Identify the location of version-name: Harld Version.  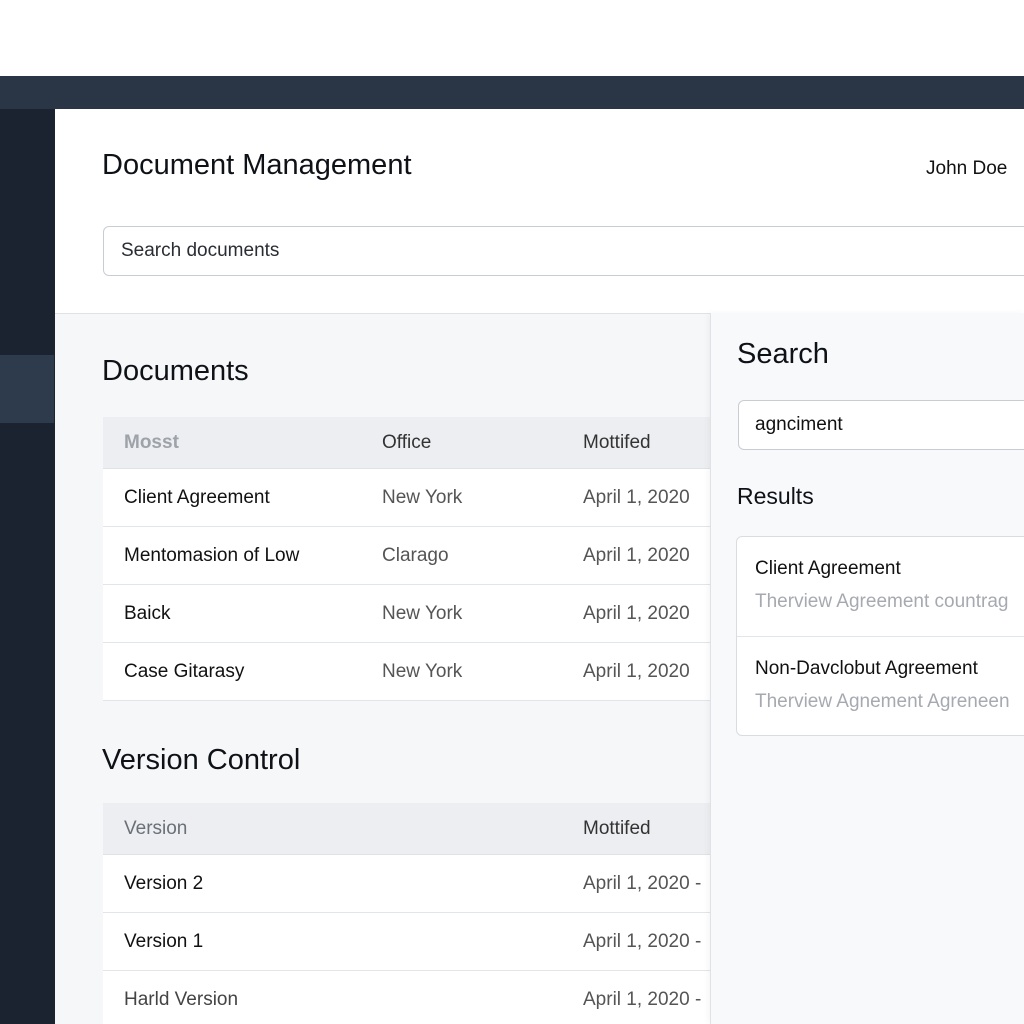
(181, 999).